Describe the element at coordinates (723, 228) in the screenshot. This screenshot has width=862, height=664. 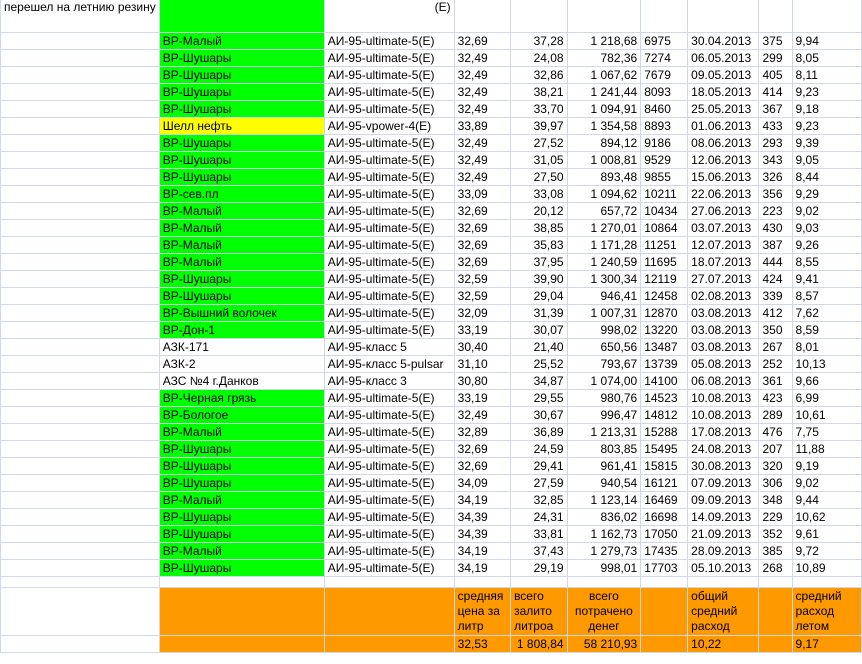
I see `date-cell: 03.07.2013` at that location.